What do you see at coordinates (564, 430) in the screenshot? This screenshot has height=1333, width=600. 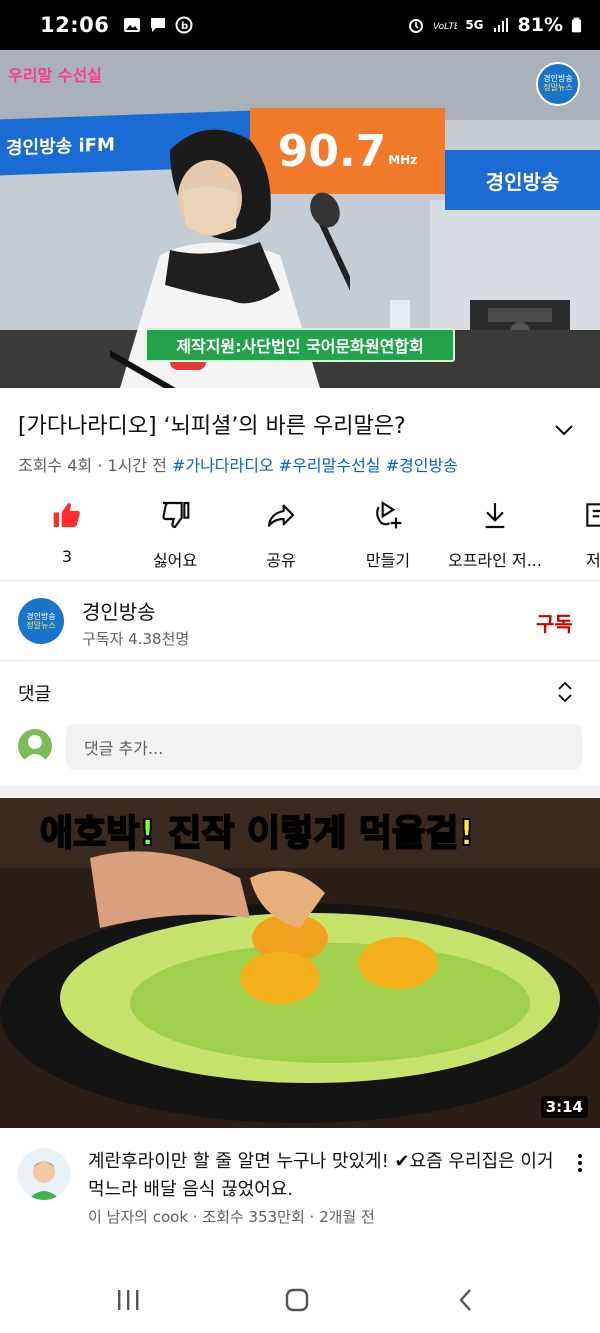 I see `chevron-down-icon` at bounding box center [564, 430].